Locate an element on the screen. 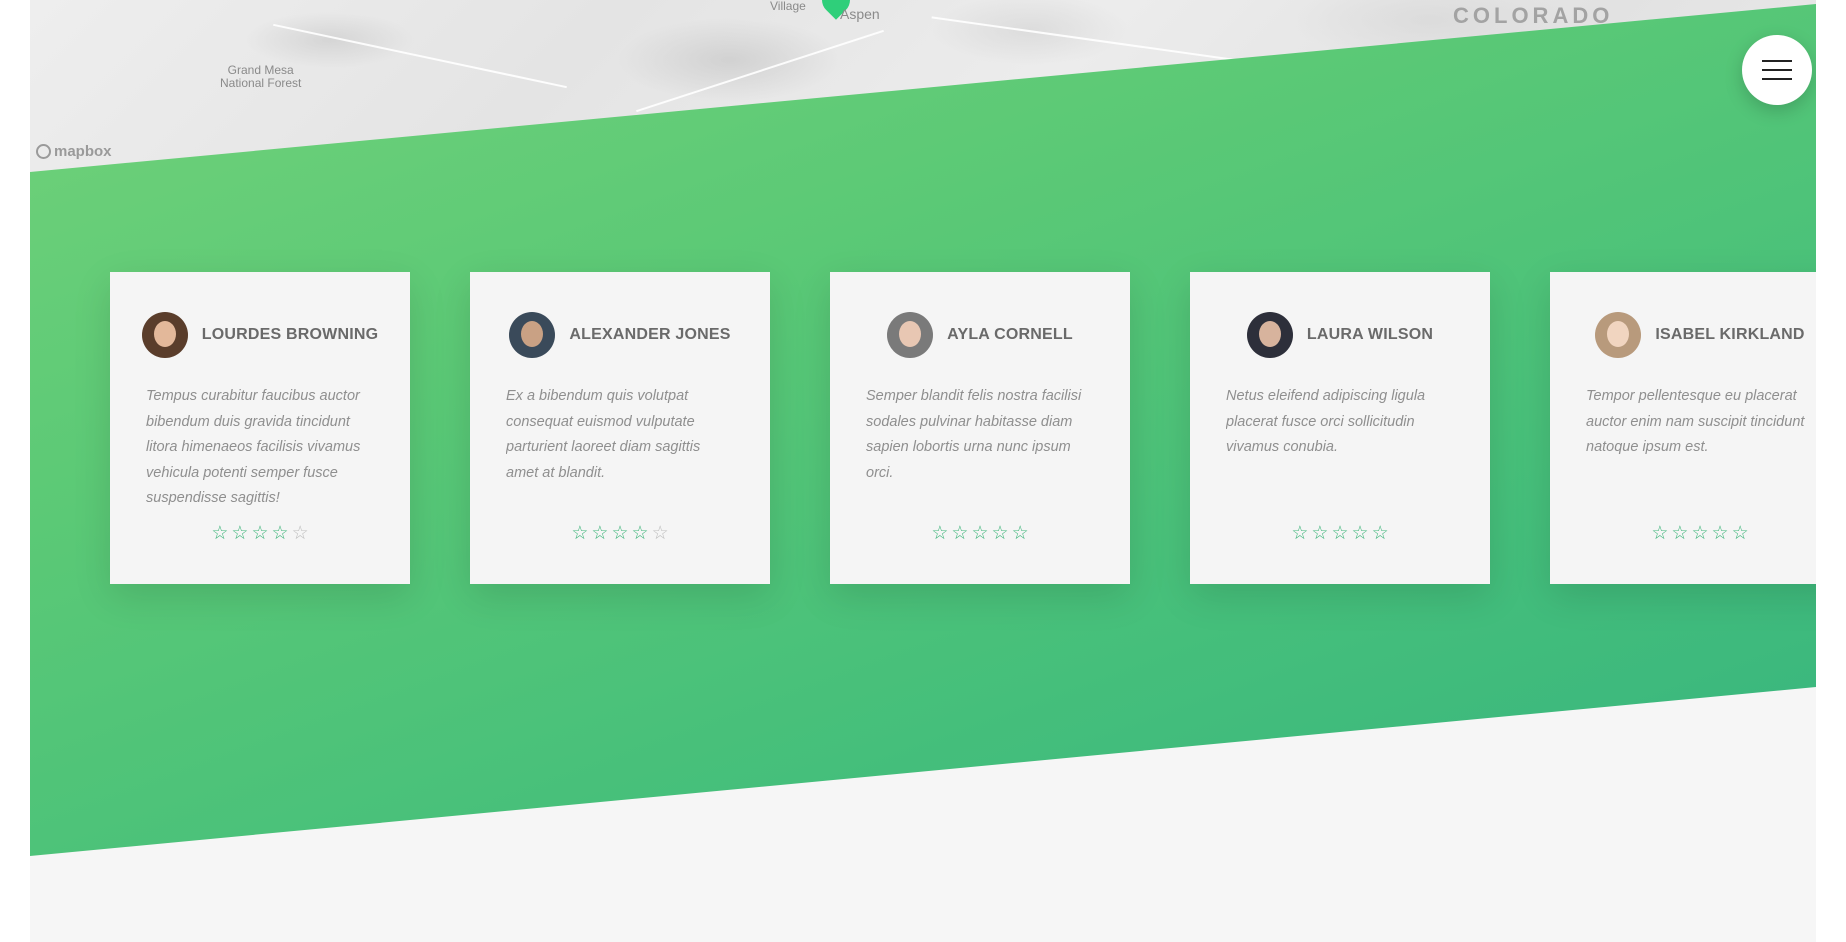  mapbox-logo-icon is located at coordinates (43, 151).